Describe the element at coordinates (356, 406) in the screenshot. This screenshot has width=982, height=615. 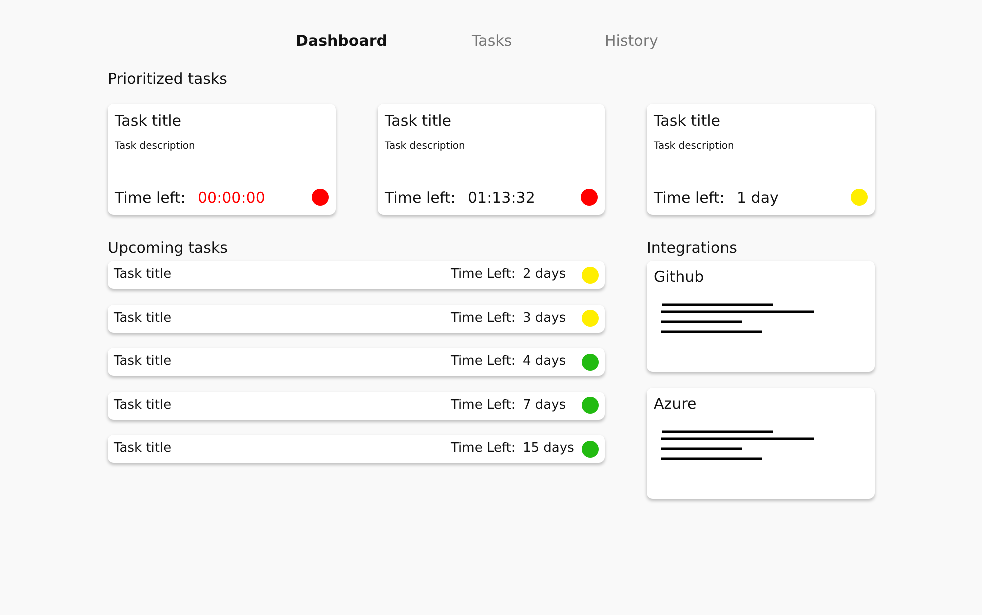
I see `task-row: Task title Time Left: 7 days` at that location.